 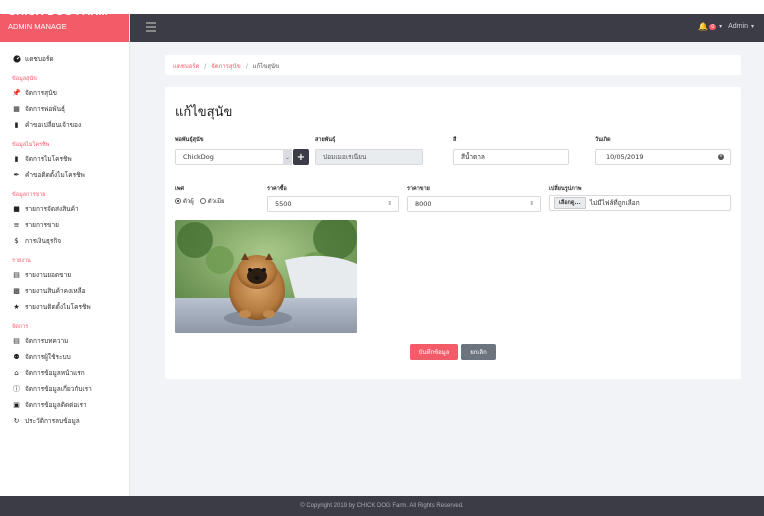 What do you see at coordinates (216, 201) in the screenshot?
I see `sex-female-label: ตัวเมีย` at bounding box center [216, 201].